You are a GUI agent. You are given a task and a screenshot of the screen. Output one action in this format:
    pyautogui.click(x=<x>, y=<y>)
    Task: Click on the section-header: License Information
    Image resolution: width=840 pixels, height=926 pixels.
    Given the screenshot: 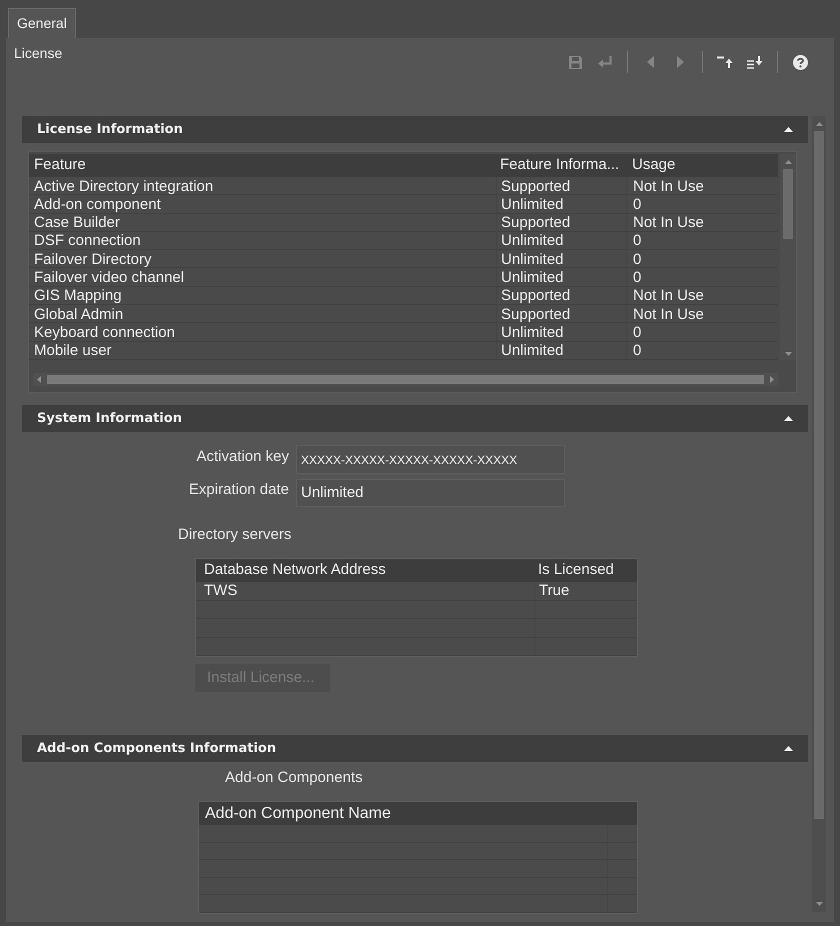 What is the action you would take?
    pyautogui.click(x=415, y=129)
    